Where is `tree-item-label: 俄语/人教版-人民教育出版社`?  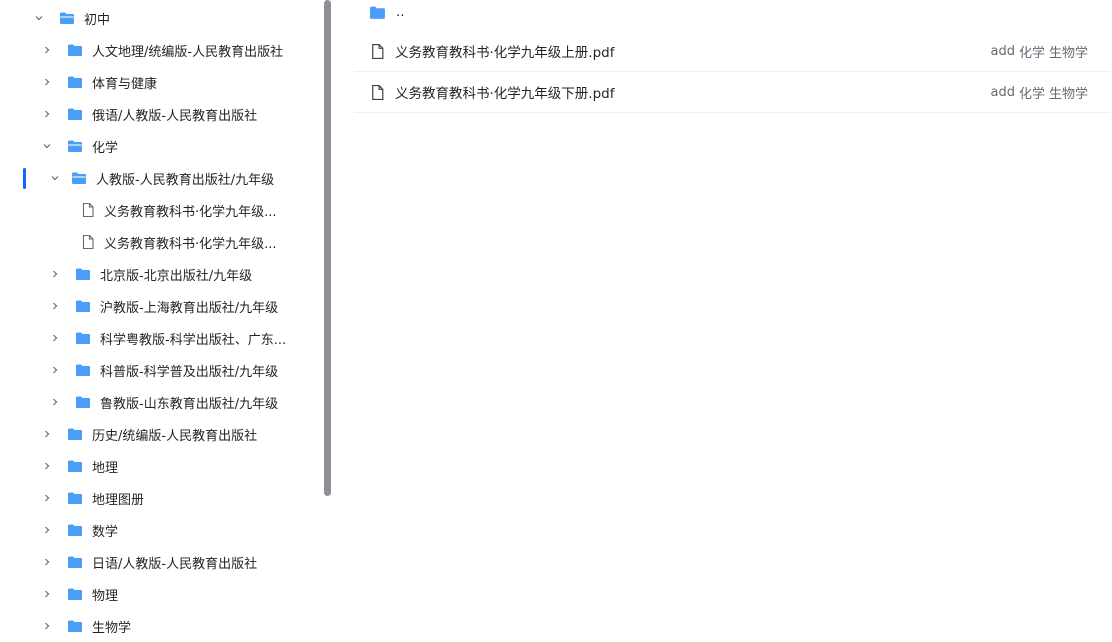 tree-item-label: 俄语/人教版-人民教育出版社 is located at coordinates (175, 116).